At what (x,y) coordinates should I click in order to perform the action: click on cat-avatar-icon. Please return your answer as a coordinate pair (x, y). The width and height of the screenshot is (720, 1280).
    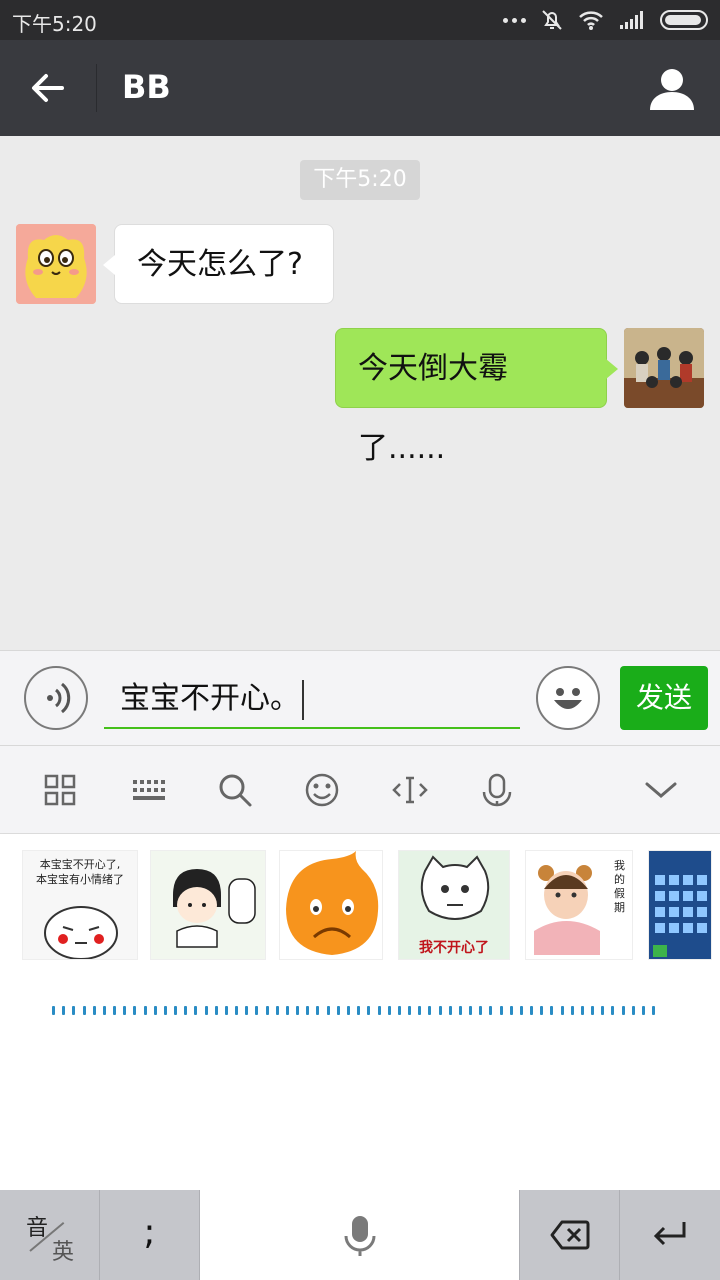
    Looking at the image, I should click on (56, 264).